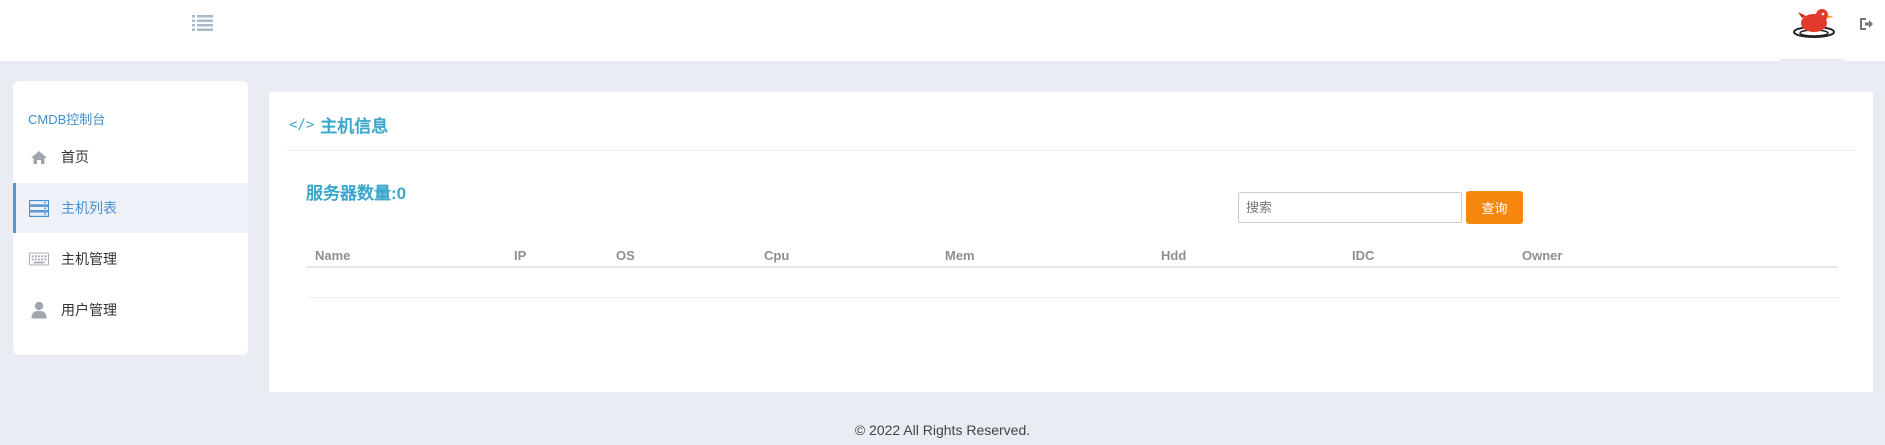  Describe the element at coordinates (89, 208) in the screenshot. I see `sidebar-item-label: 主机列表` at that location.